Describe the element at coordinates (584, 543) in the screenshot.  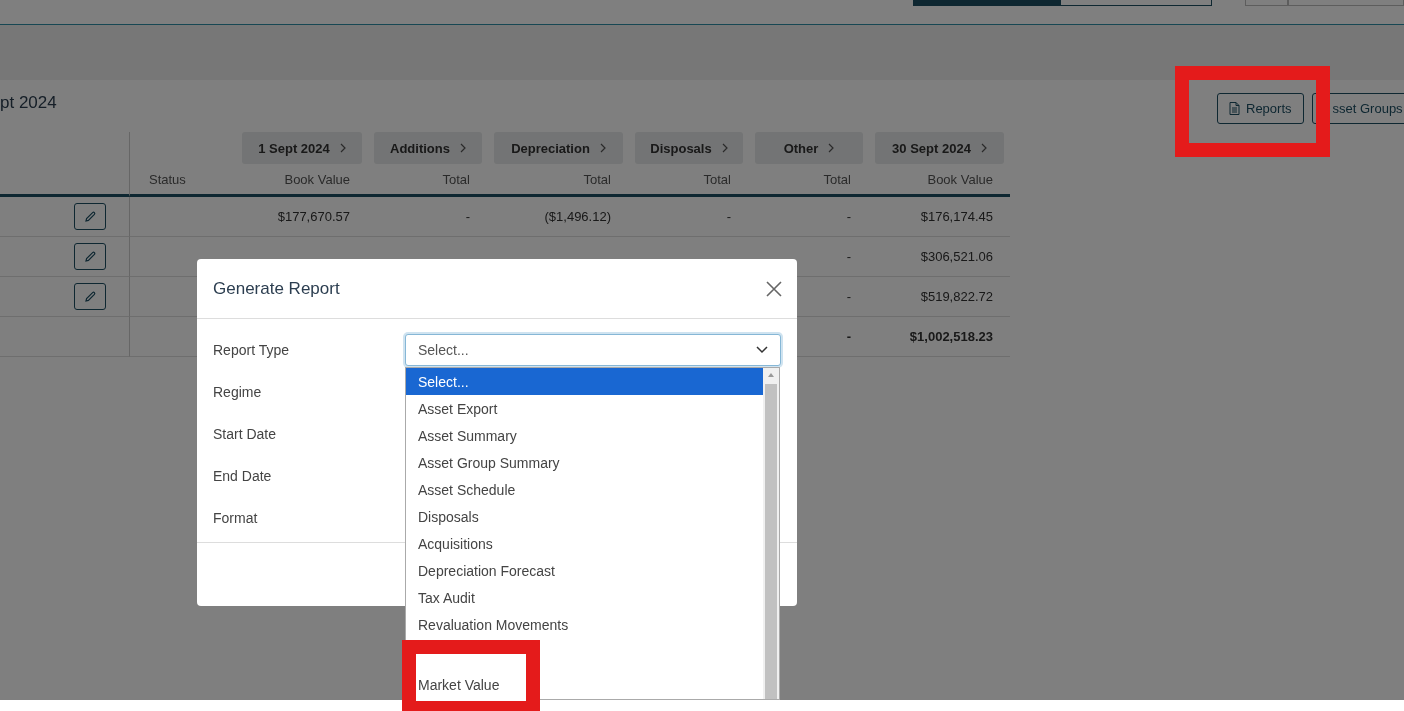
I see `dropdown-option: Acquisitions` at that location.